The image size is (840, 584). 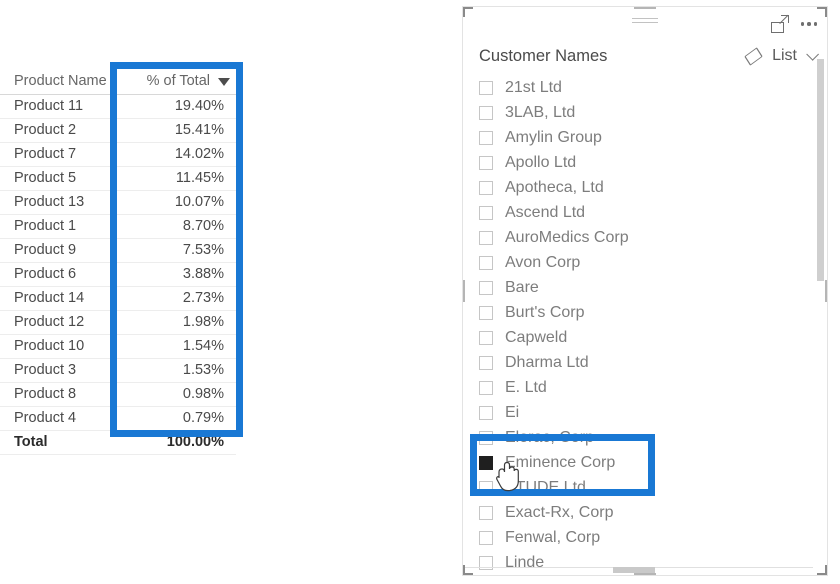 I want to click on table-row: Product 3 1.53%, so click(x=118, y=370).